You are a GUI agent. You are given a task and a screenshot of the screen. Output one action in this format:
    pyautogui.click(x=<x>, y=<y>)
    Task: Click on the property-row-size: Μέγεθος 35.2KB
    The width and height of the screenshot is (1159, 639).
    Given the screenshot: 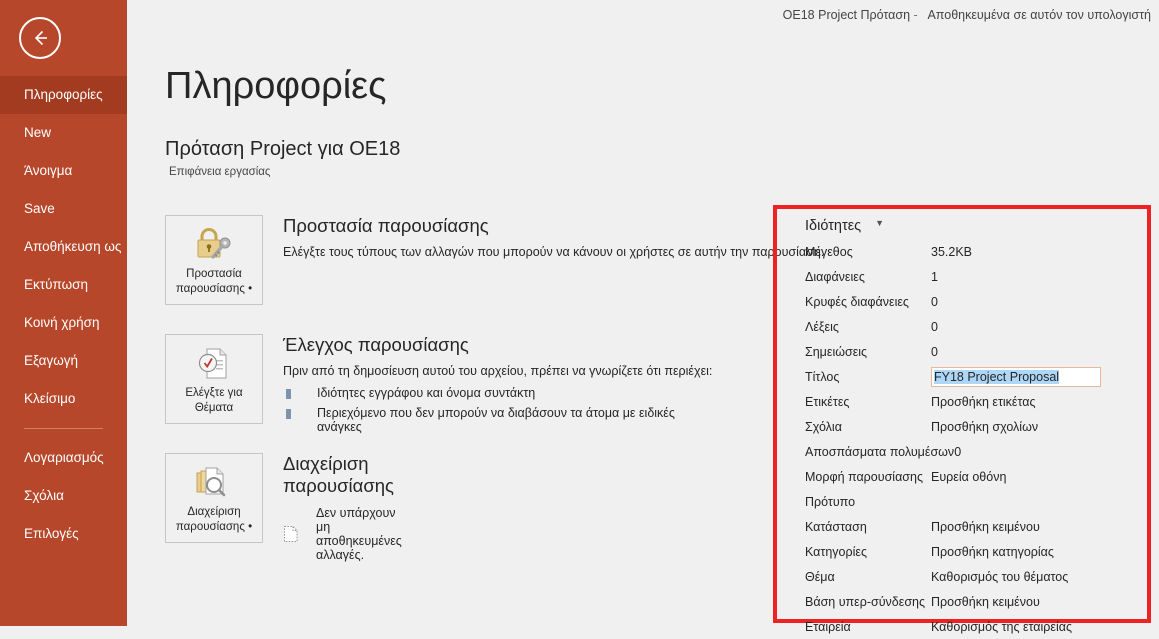 What is the action you would take?
    pyautogui.click(x=962, y=251)
    